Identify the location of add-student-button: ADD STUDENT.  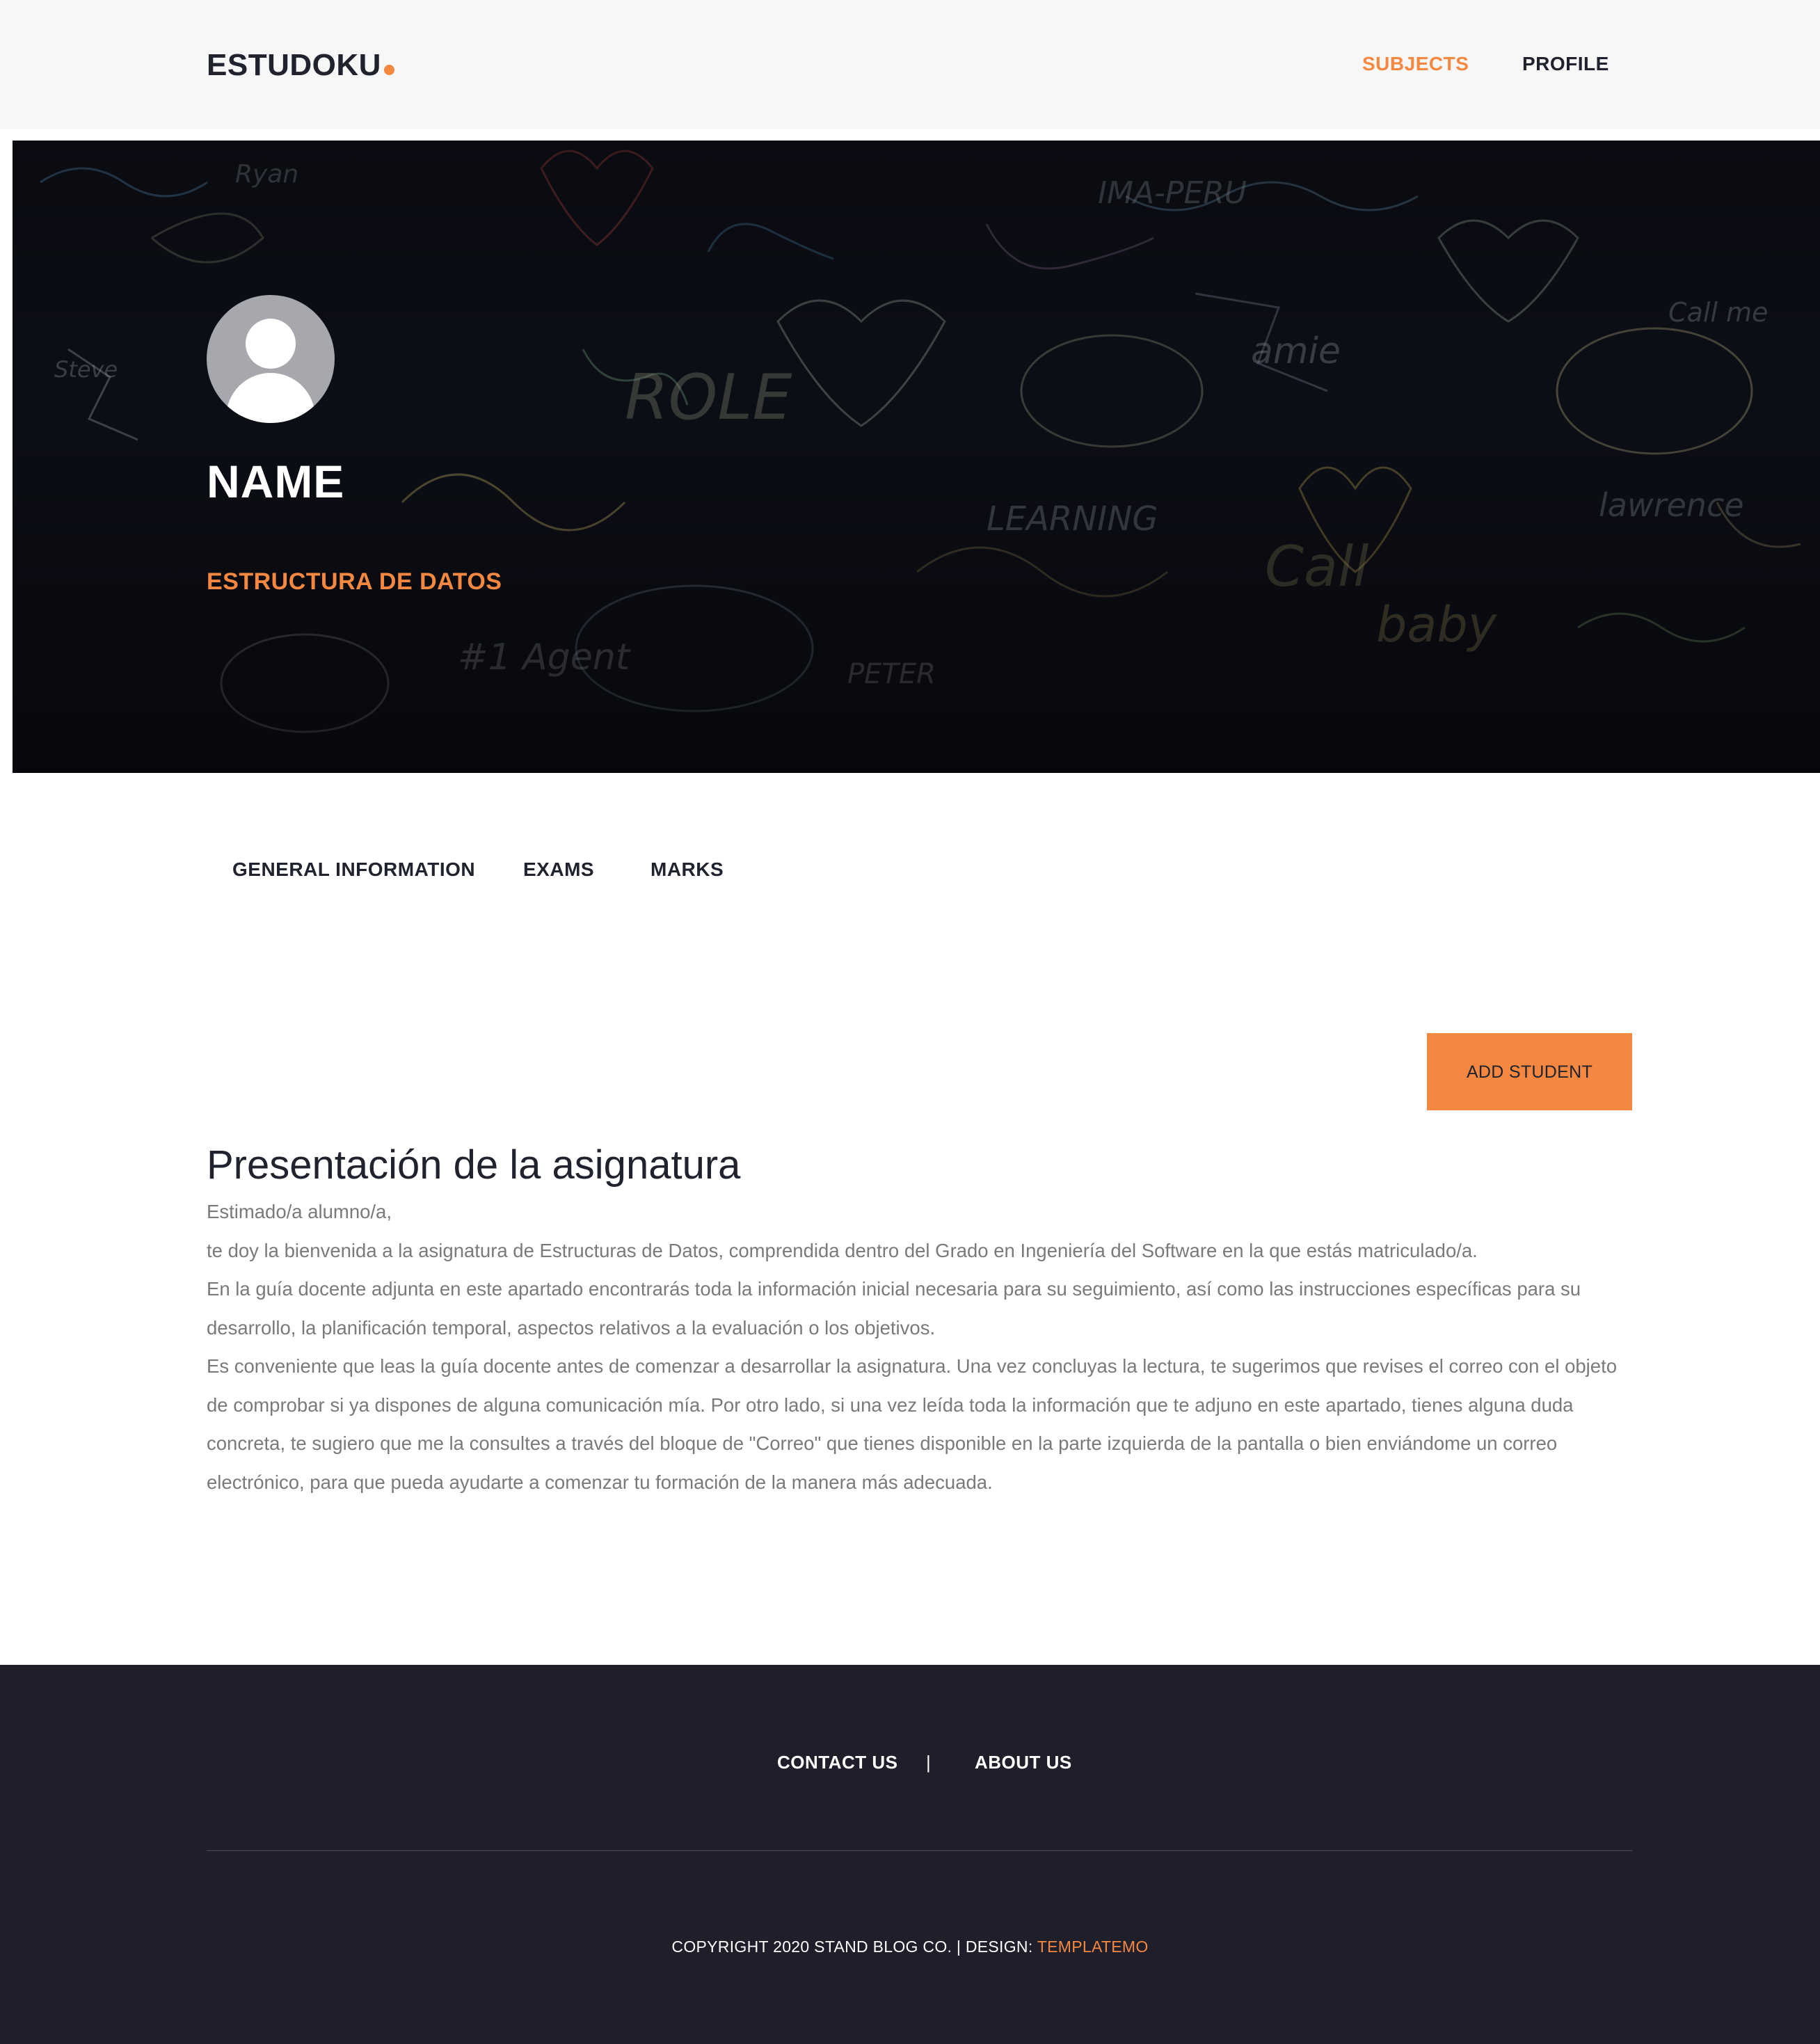
(1529, 1071).